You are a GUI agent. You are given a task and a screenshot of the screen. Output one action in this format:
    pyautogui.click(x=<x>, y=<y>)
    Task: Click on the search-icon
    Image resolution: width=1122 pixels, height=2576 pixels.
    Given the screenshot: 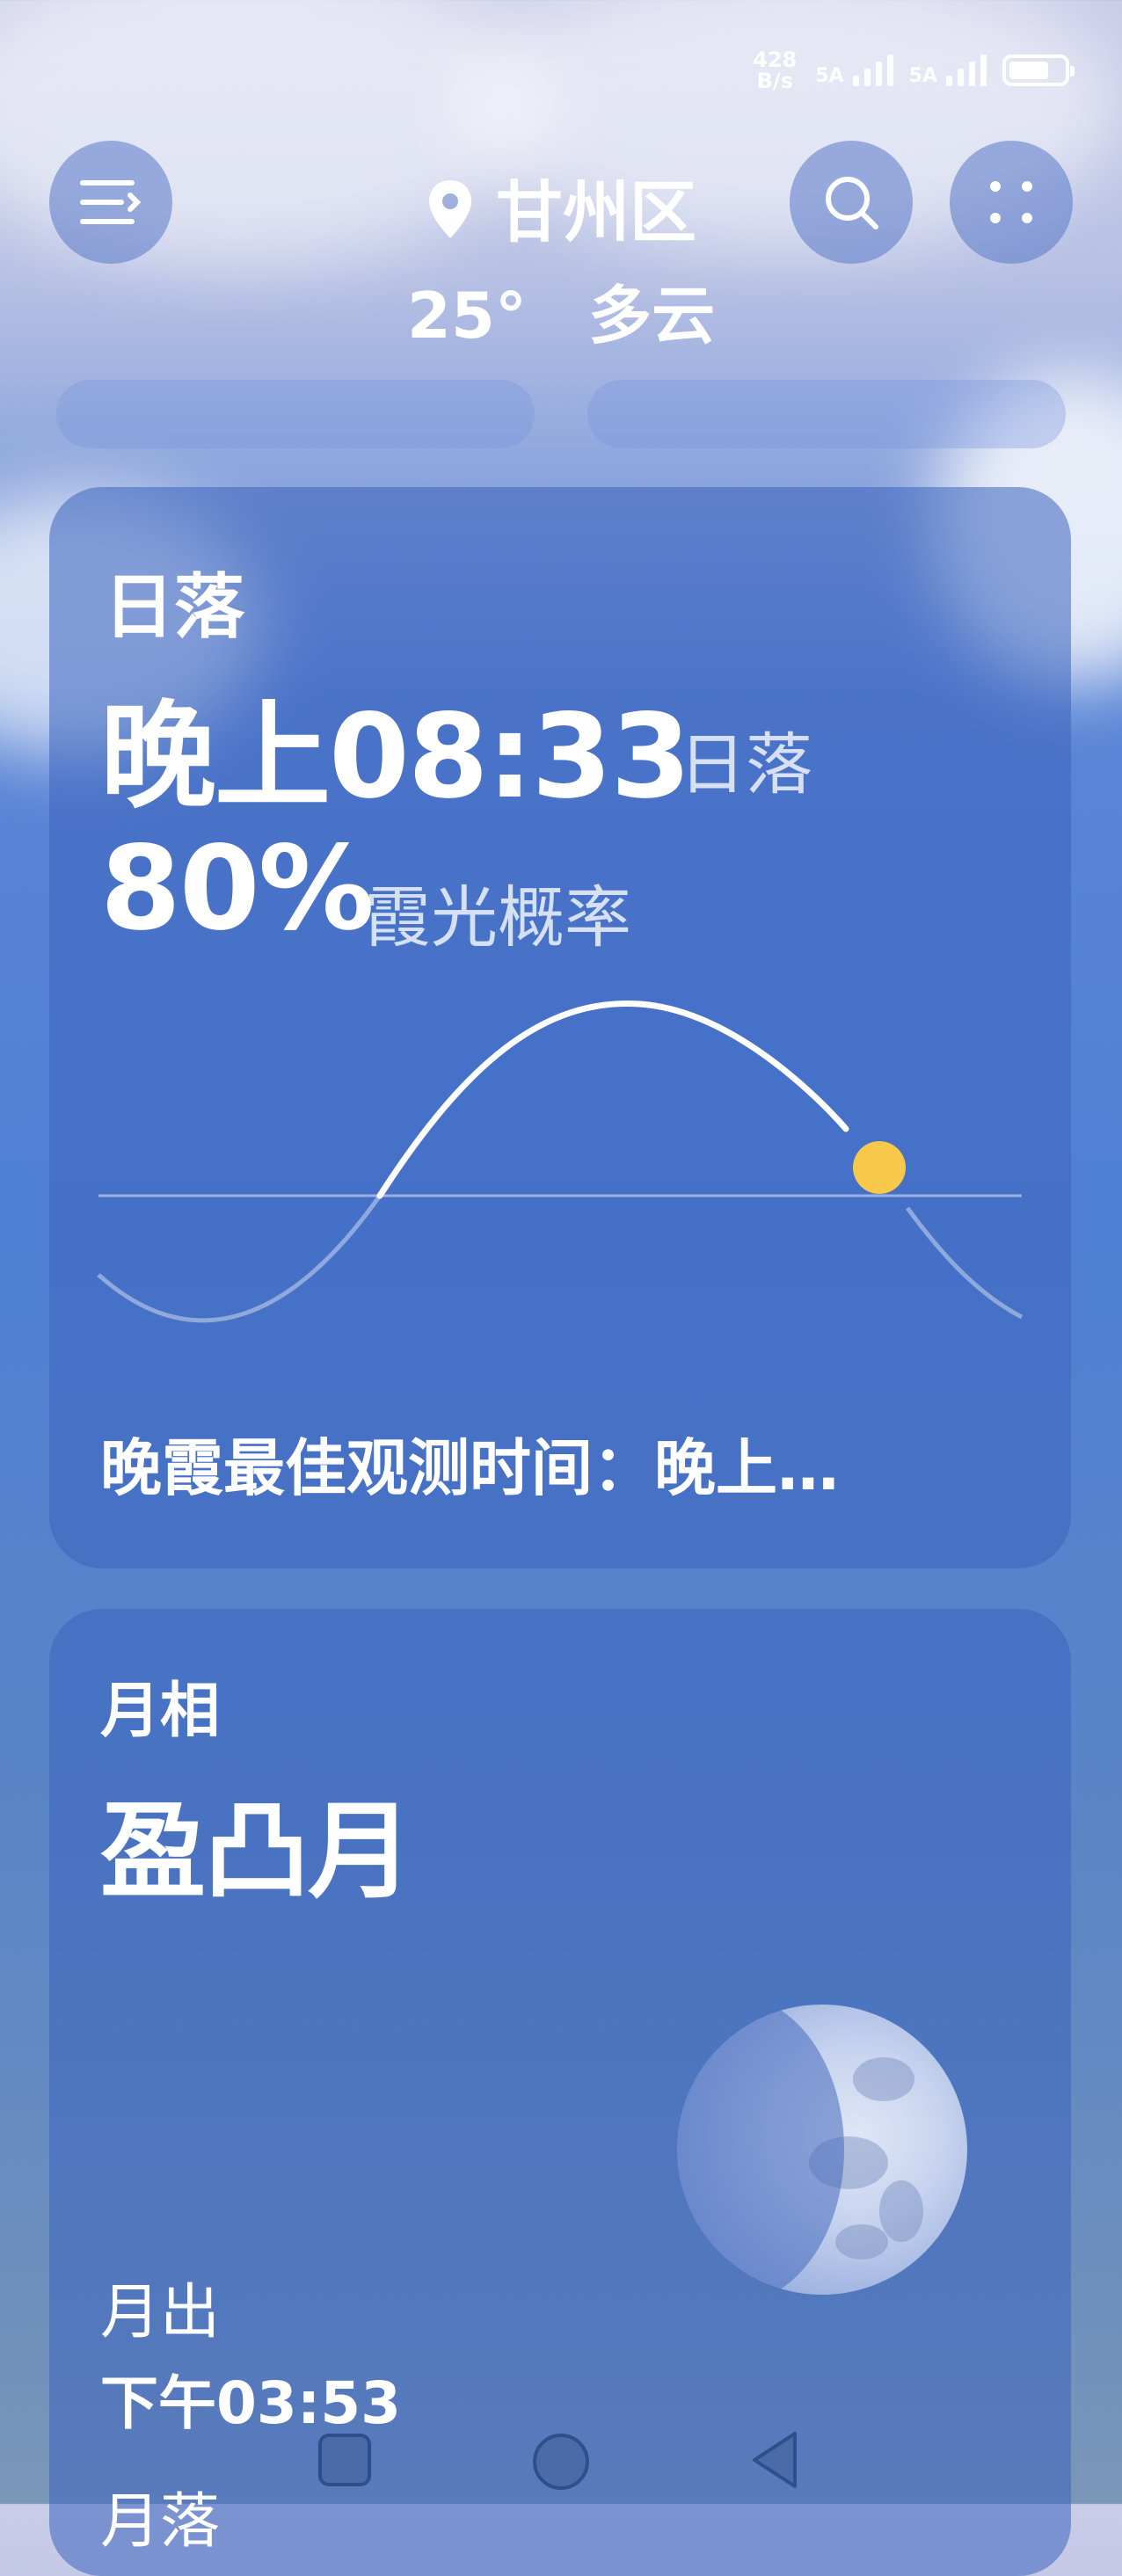 What is the action you would take?
    pyautogui.click(x=852, y=203)
    